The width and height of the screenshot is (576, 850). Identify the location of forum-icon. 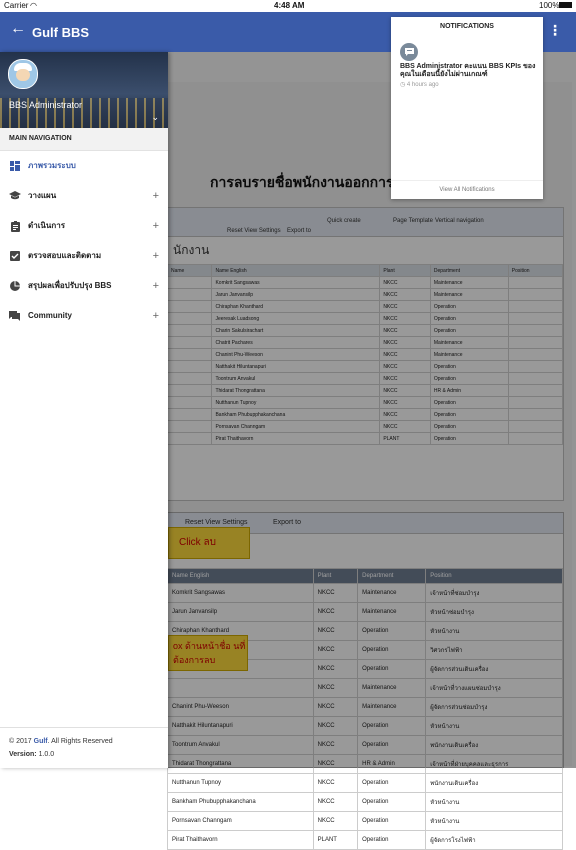
(15, 316).